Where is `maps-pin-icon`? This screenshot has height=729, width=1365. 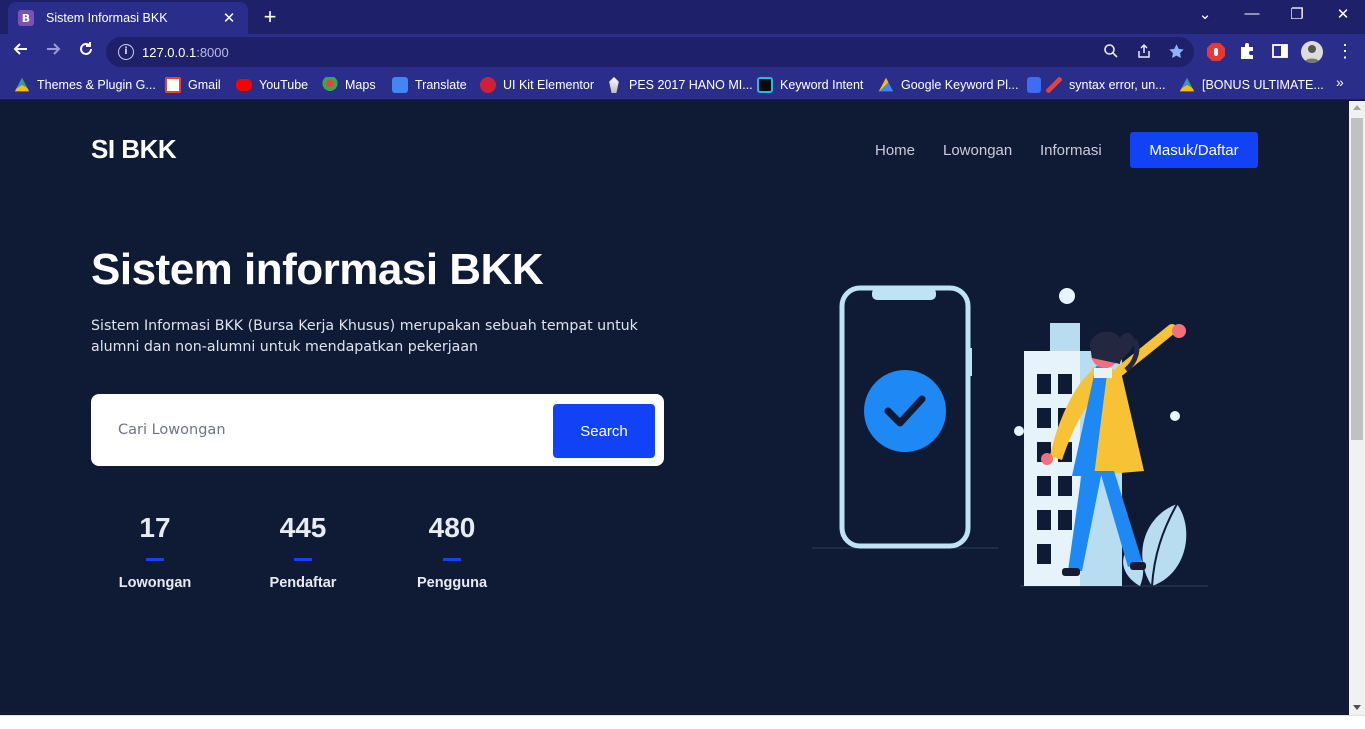
maps-pin-icon is located at coordinates (330, 85).